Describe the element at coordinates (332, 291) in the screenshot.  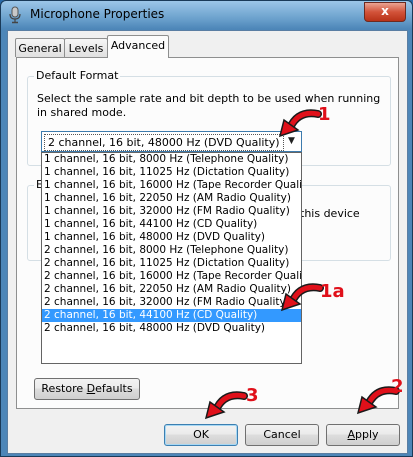
I see `callout-1a: 1a` at that location.